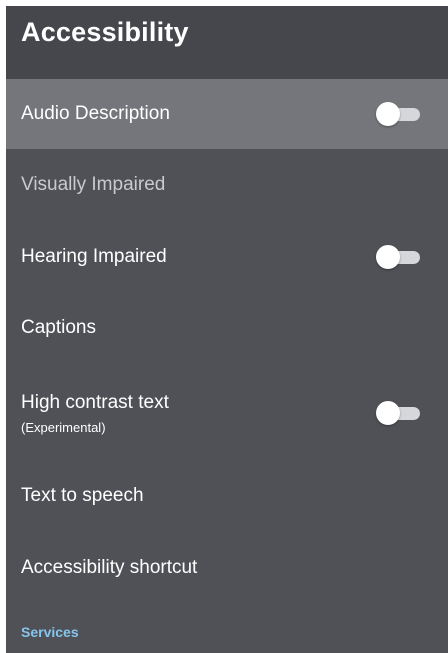  What do you see at coordinates (227, 257) in the screenshot?
I see `hearing-impaired-row: Hearing Impaired` at bounding box center [227, 257].